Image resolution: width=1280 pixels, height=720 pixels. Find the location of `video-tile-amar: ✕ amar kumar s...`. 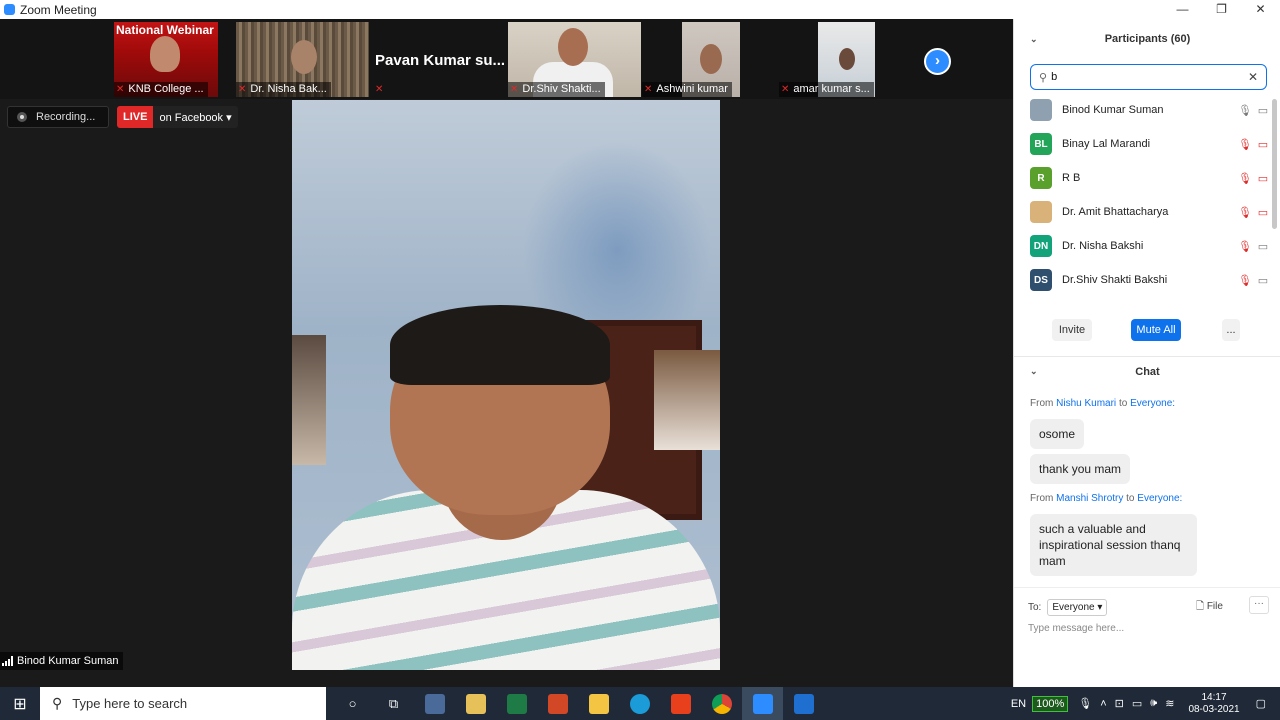

video-tile-amar: ✕ amar kumar s... is located at coordinates (846, 59).